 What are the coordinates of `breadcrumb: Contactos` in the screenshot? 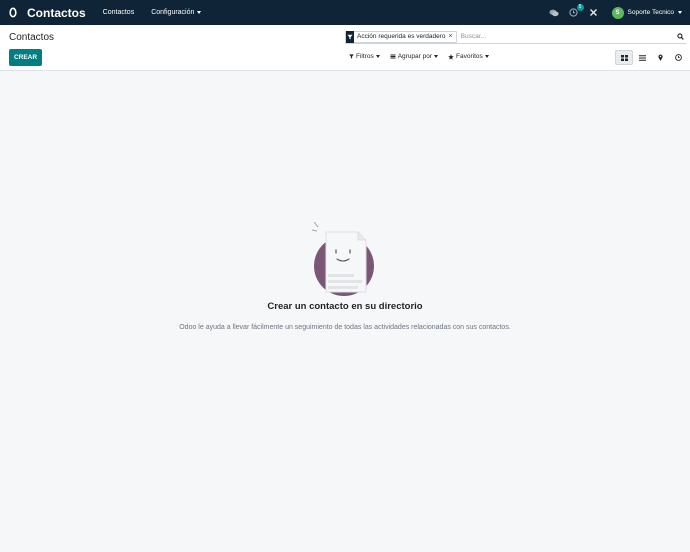 It's located at (32, 37).